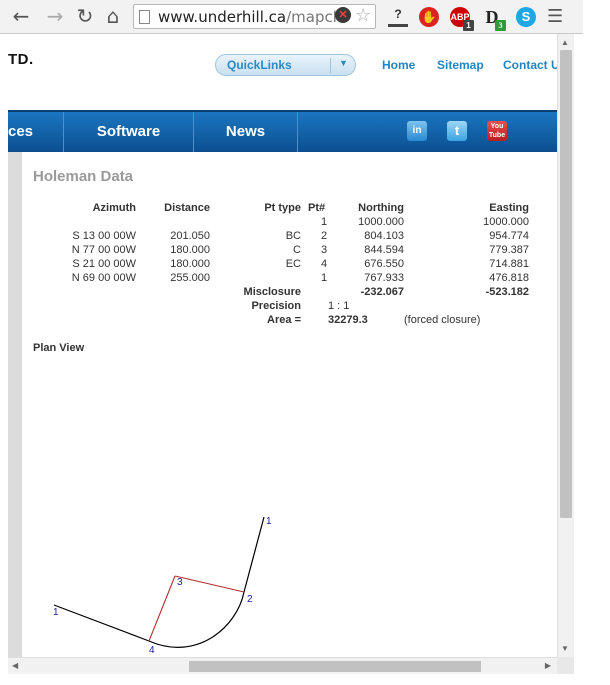 The image size is (610, 685). What do you see at coordinates (21, 16) in the screenshot?
I see `back-button: ←` at bounding box center [21, 16].